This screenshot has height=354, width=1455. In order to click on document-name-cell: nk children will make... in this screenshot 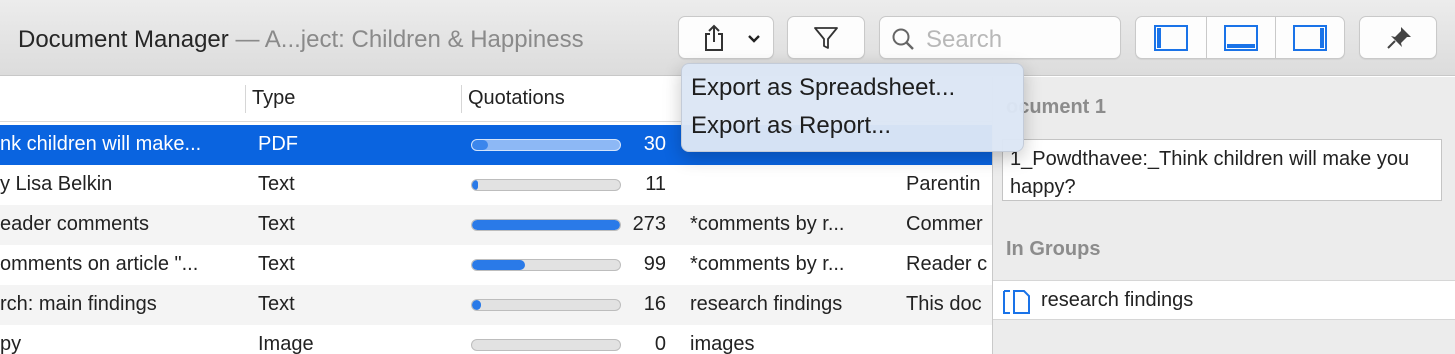, I will do `click(101, 144)`.